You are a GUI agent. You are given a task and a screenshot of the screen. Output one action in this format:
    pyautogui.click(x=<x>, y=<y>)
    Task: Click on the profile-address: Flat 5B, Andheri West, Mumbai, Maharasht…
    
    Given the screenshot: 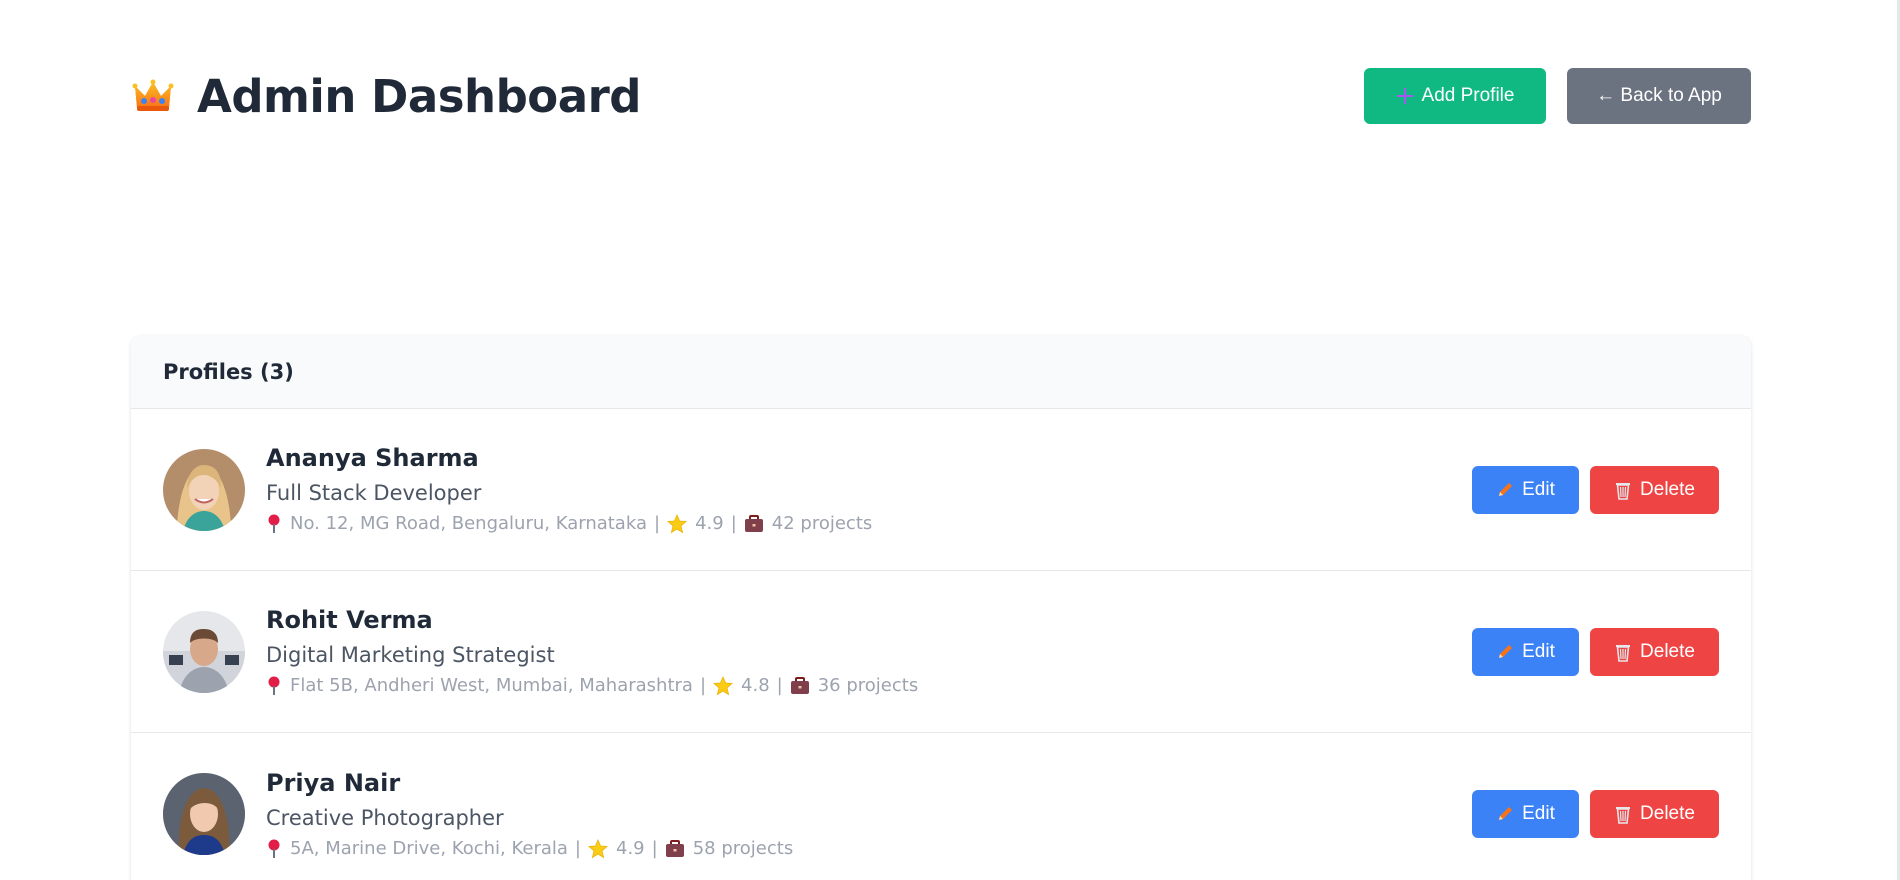 What is the action you would take?
    pyautogui.click(x=491, y=685)
    